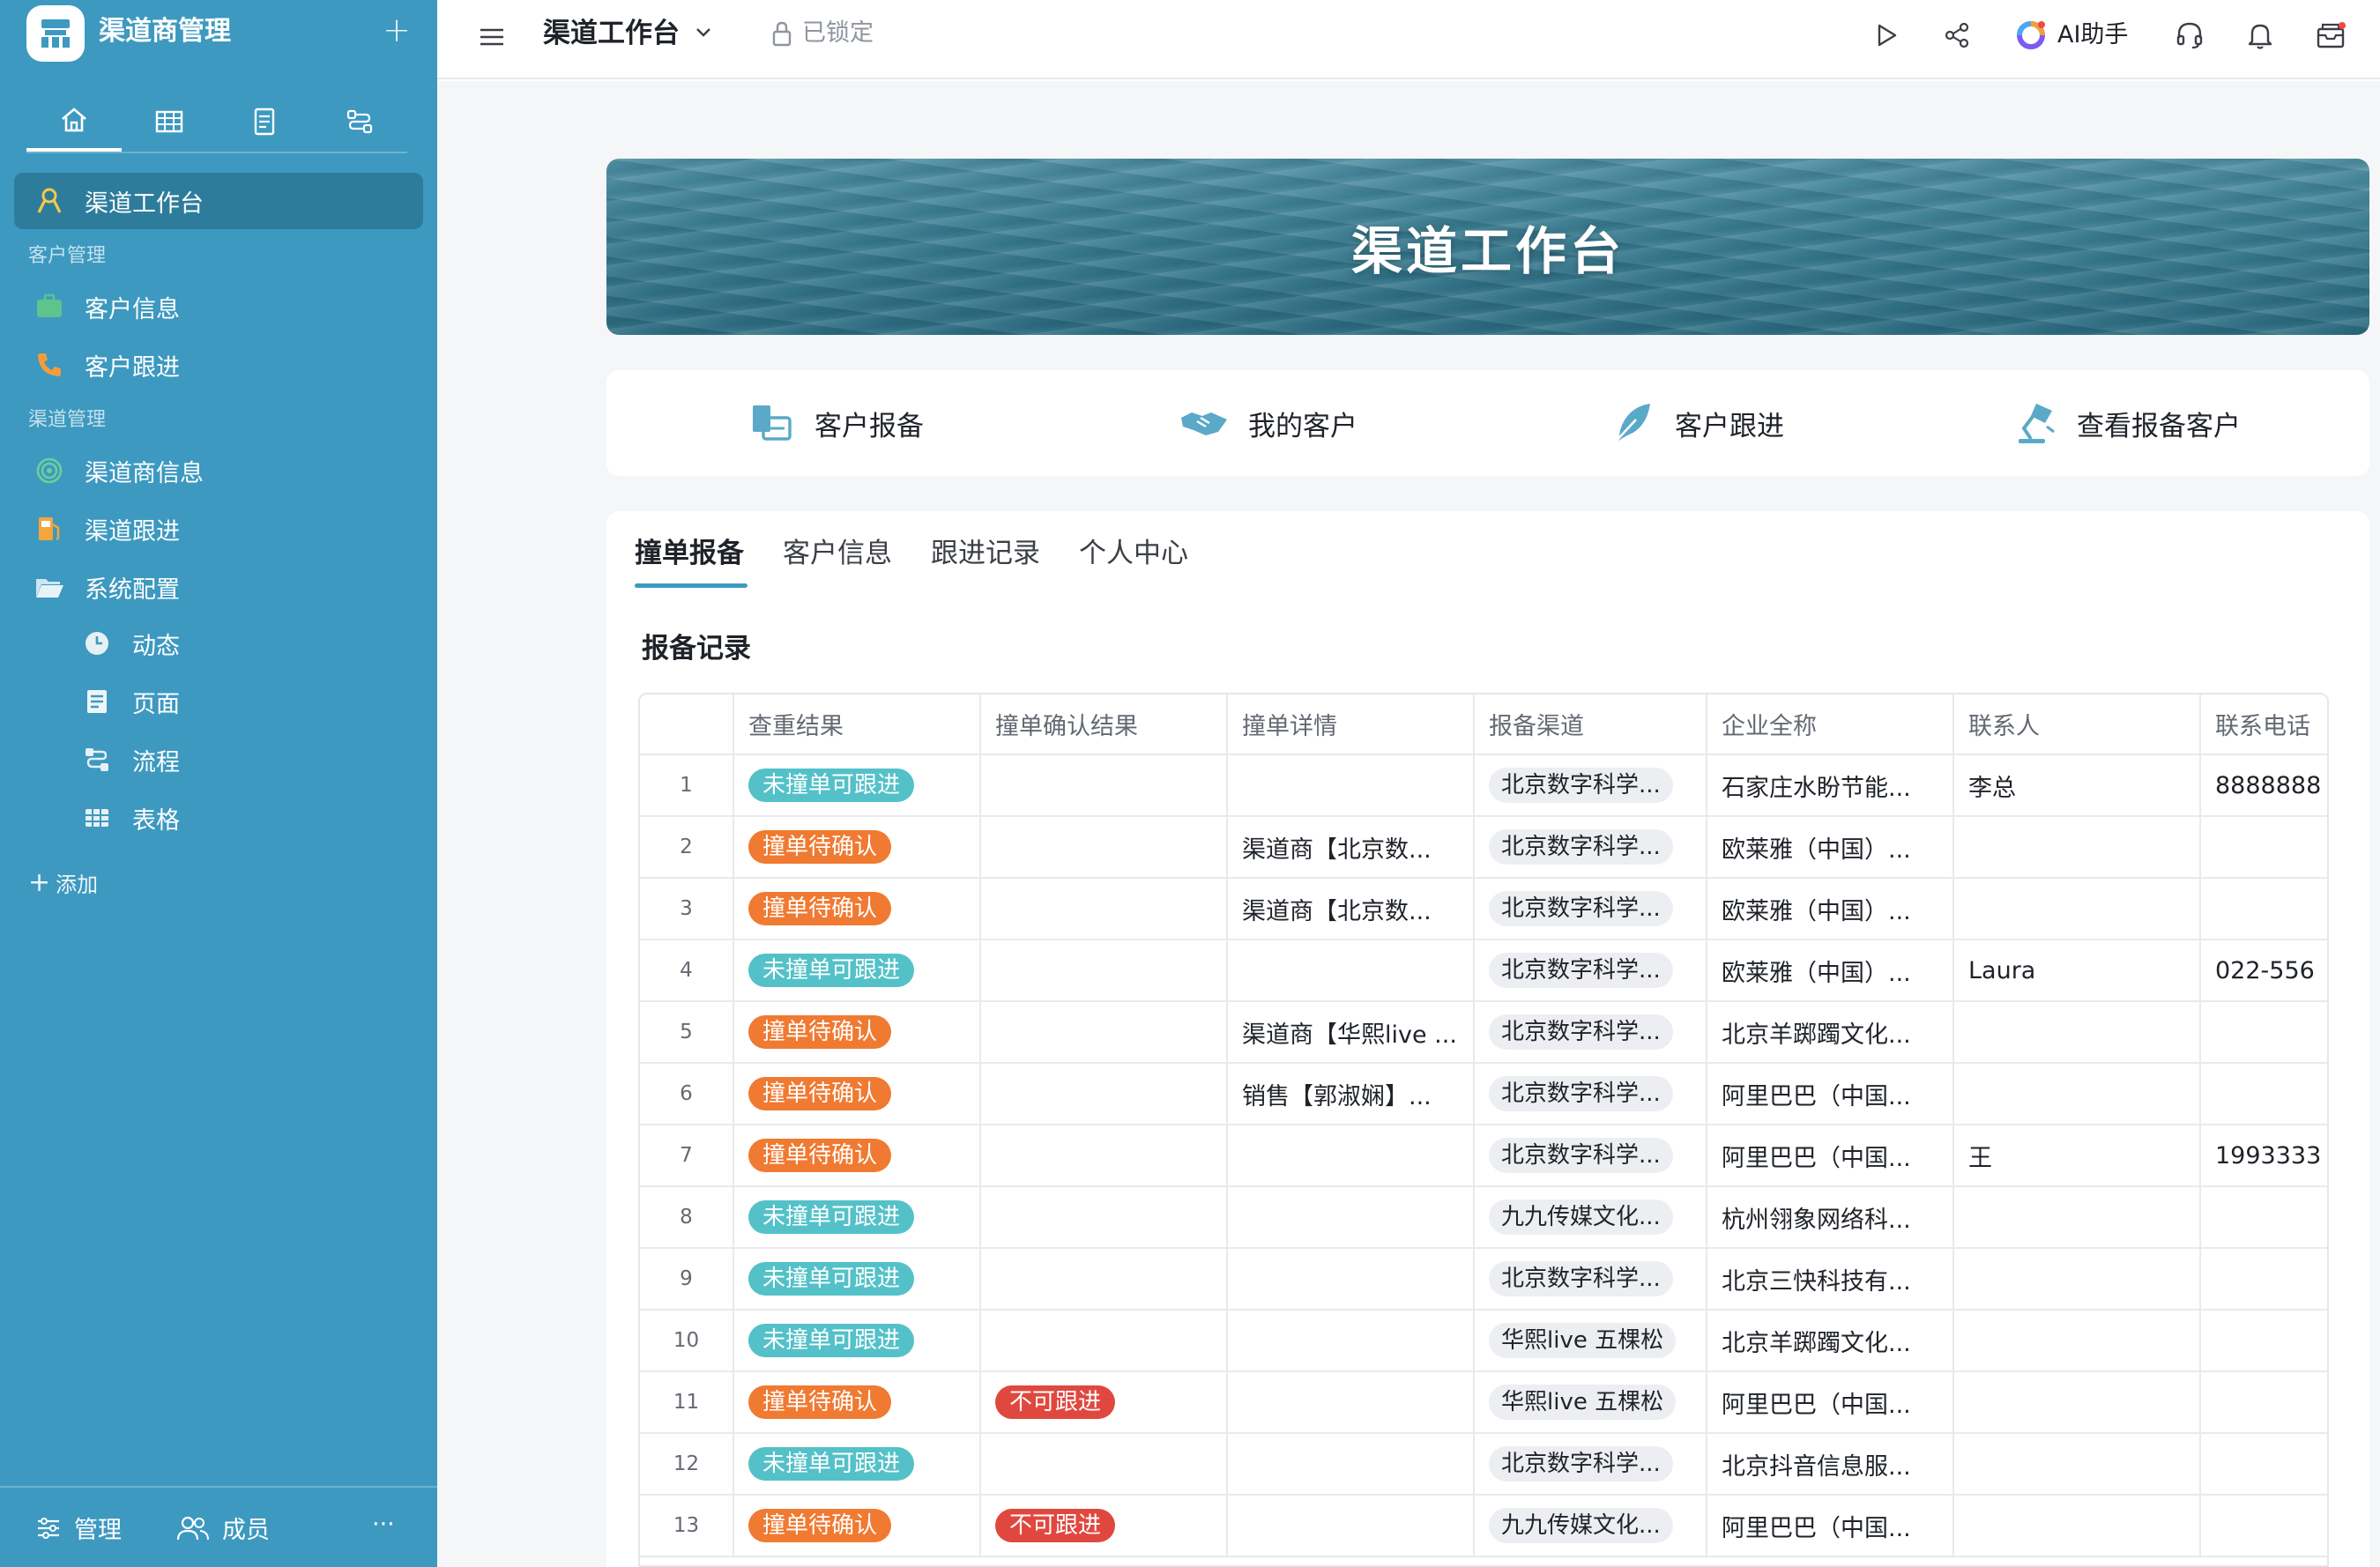  I want to click on play-button, so click(1886, 36).